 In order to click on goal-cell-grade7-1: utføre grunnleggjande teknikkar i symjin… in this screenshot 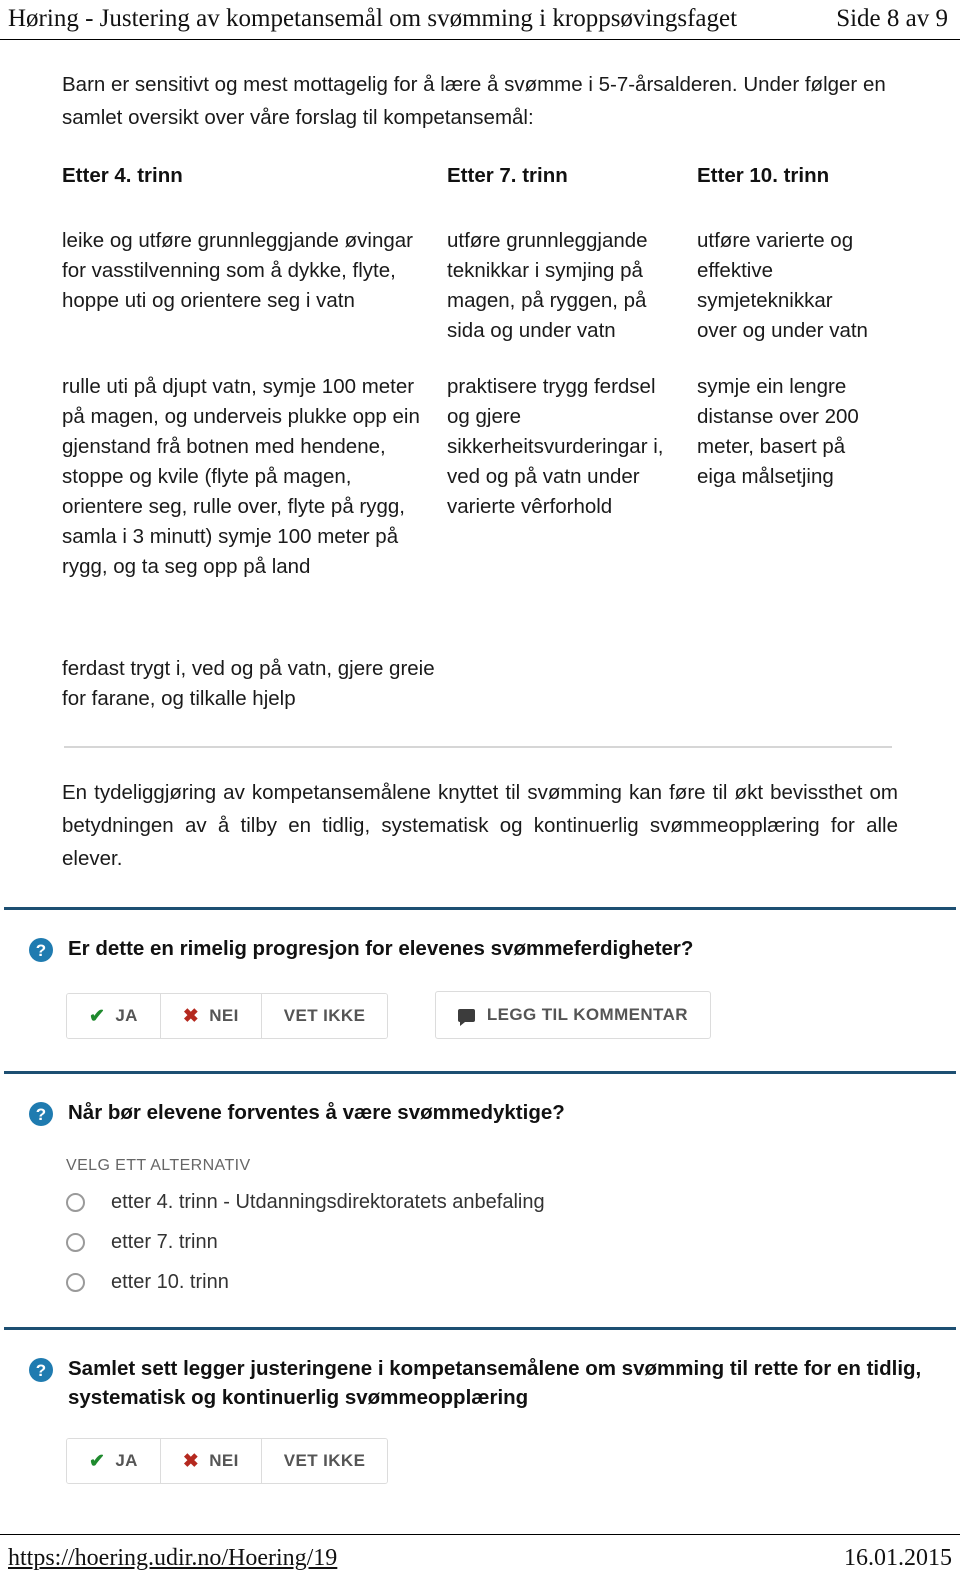, I will do `click(547, 285)`.